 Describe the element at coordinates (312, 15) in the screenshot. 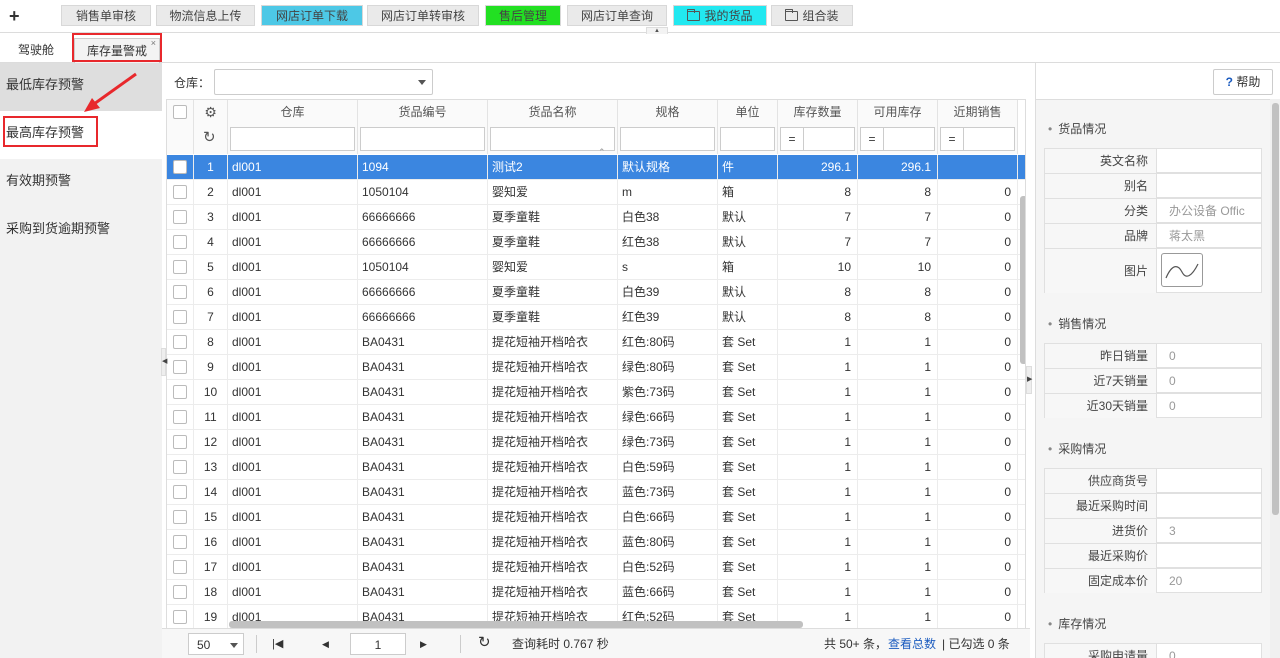

I see `toolbar-button: 网店订单下载` at that location.